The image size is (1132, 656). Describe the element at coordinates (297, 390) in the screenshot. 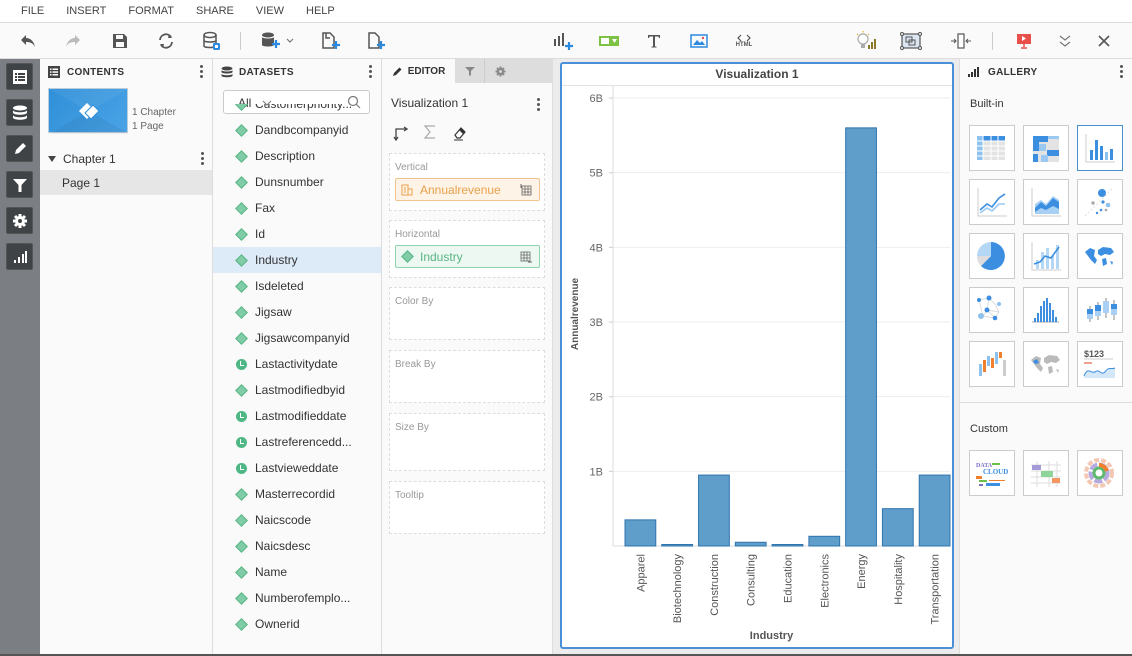

I see `dataset-field-item: Lastmodifiedbyid` at that location.